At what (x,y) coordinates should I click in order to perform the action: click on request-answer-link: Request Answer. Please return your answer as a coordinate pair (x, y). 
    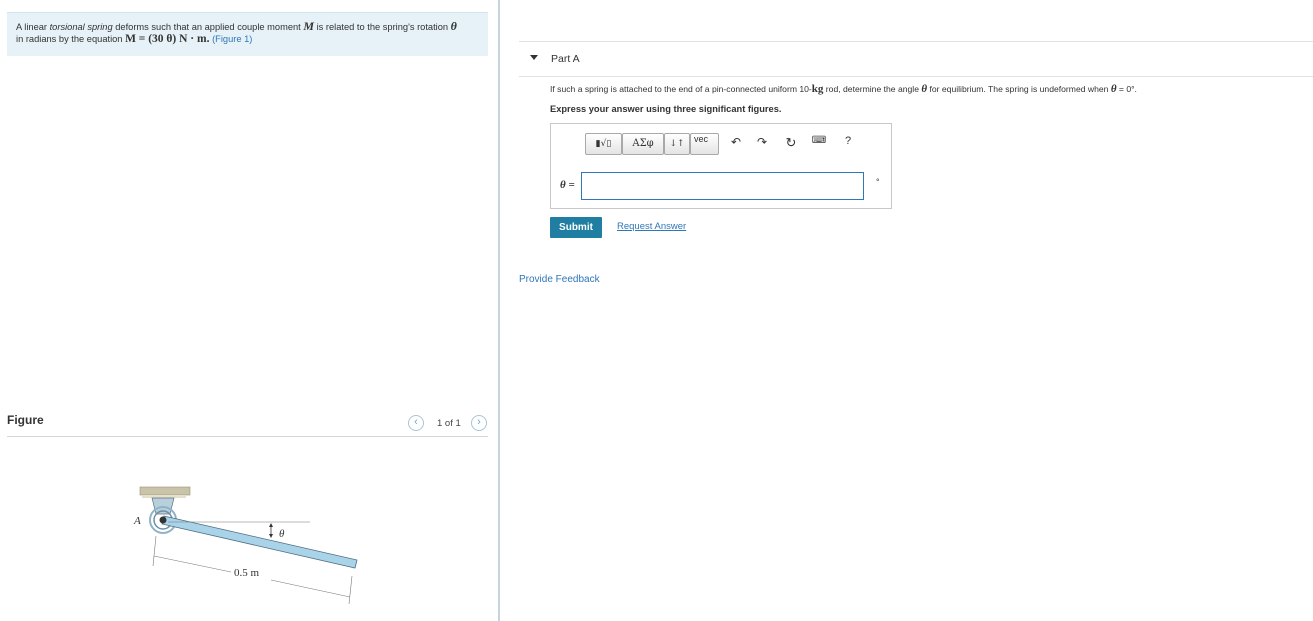
    Looking at the image, I should click on (651, 226).